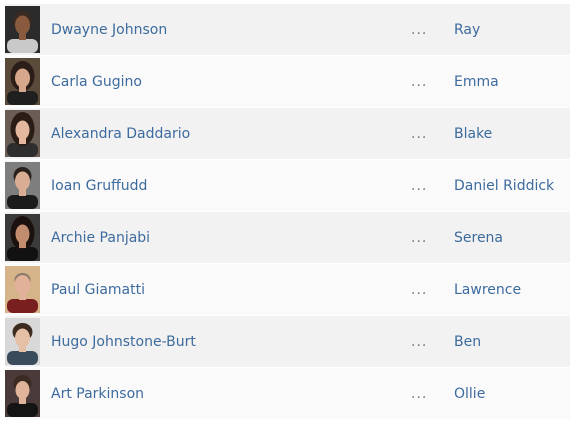 The height and width of the screenshot is (421, 571). Describe the element at coordinates (467, 342) in the screenshot. I see `character-name-link: Ben` at that location.